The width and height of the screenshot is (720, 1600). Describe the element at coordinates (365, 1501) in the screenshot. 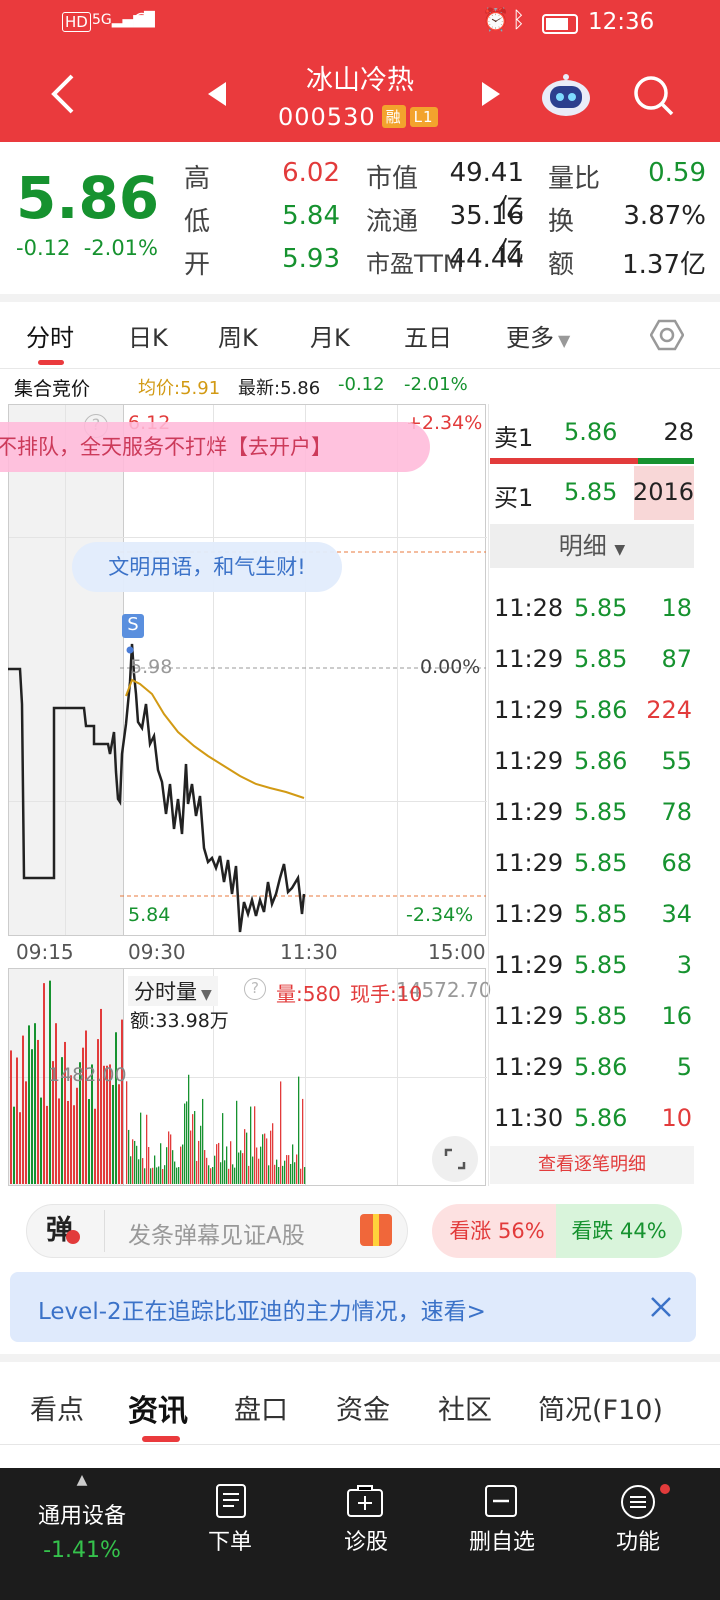

I see `diagnose-icon` at that location.